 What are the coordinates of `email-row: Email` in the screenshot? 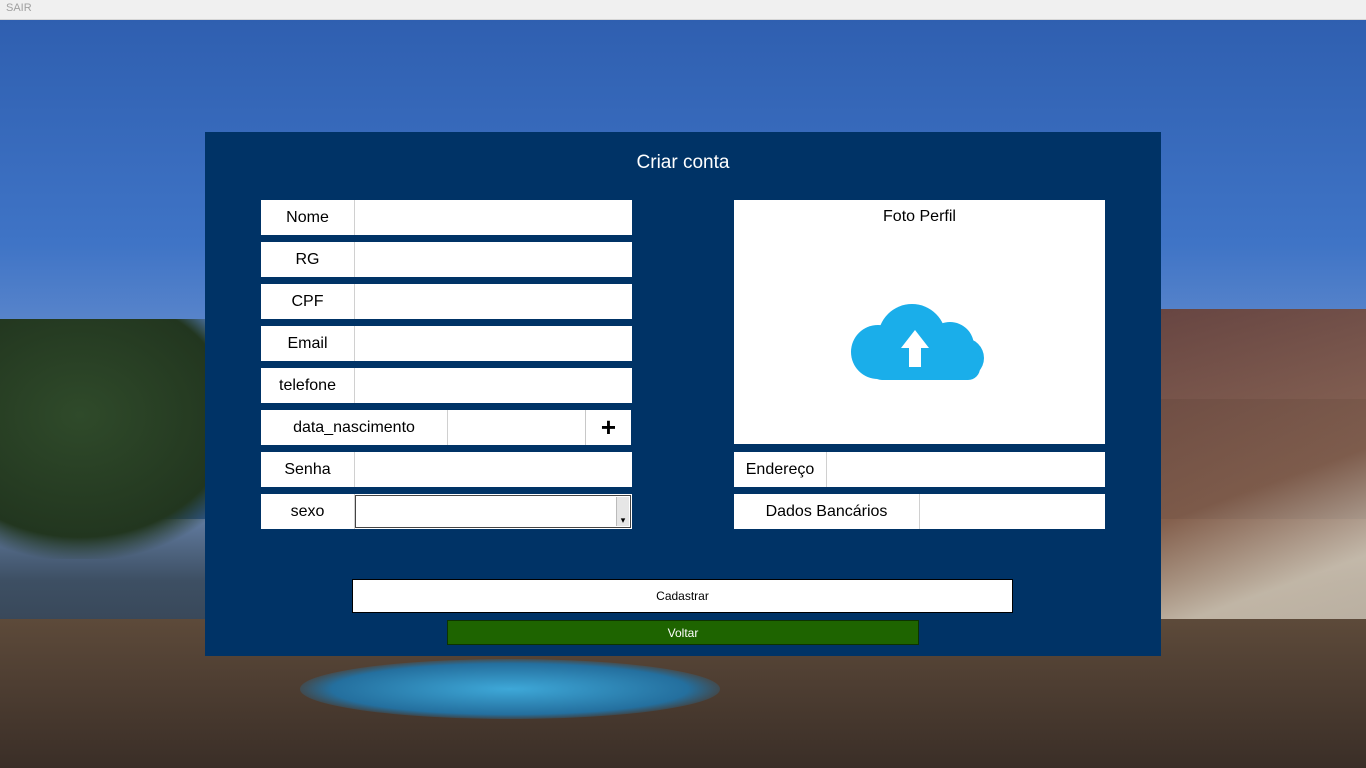 It's located at (446, 343).